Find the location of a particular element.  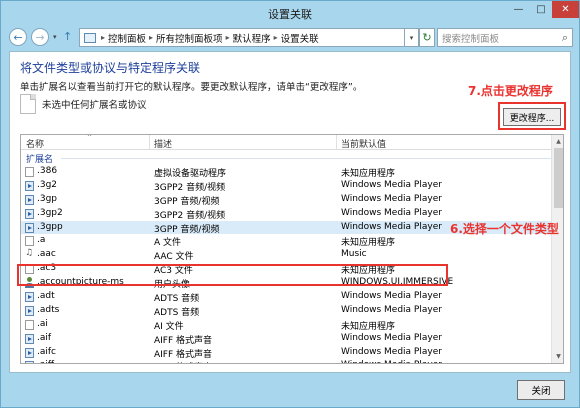

refresh-icon: ↻ is located at coordinates (427, 37).